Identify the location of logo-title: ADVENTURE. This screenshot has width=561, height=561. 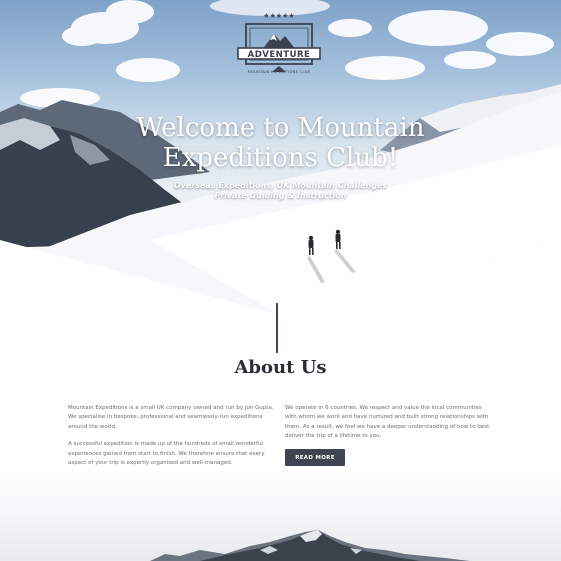
(279, 55).